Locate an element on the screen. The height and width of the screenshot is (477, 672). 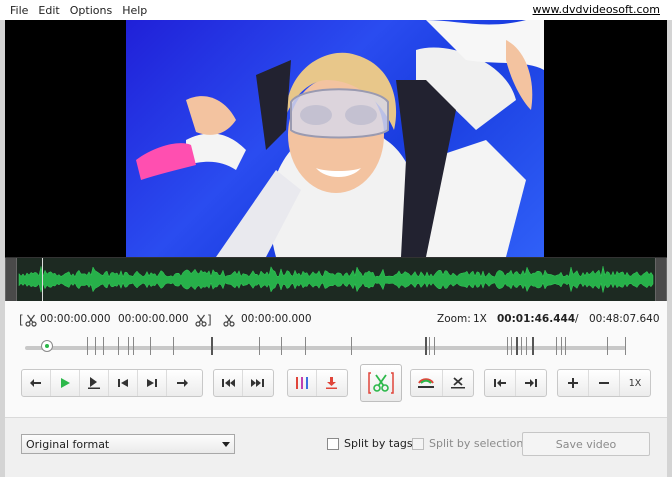
prev-frame-button is located at coordinates (123, 383).